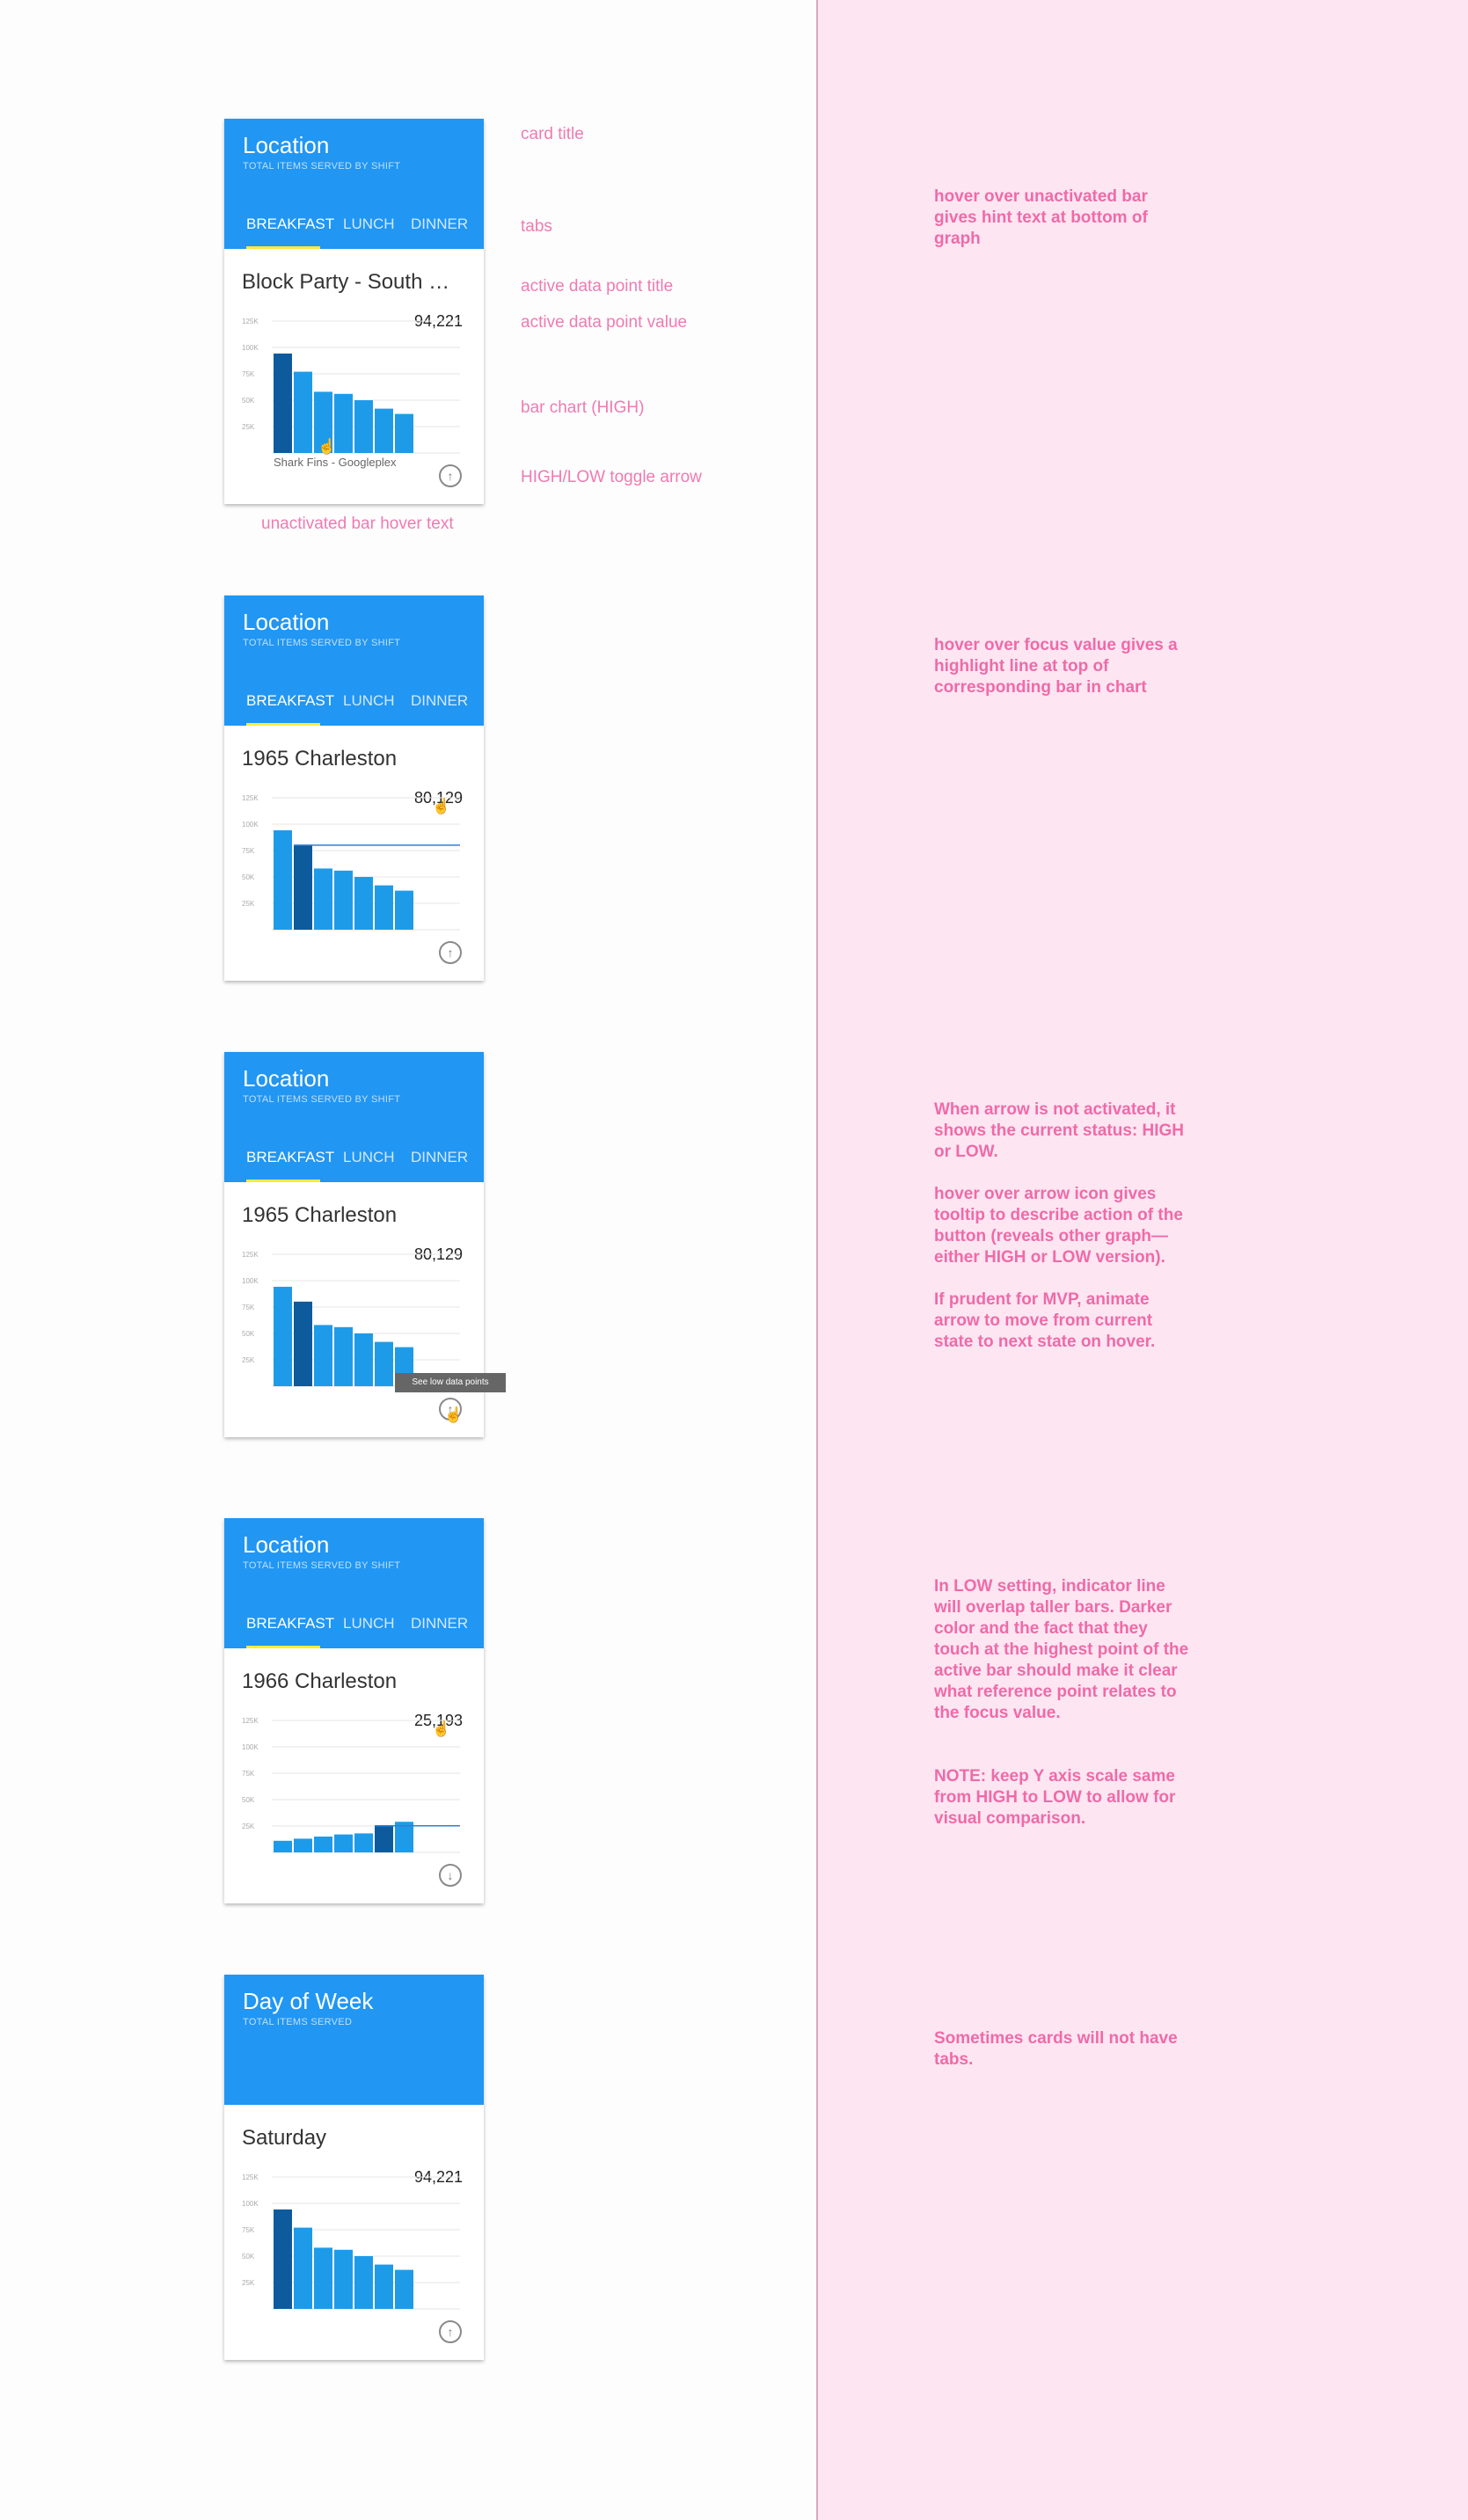 The height and width of the screenshot is (2520, 1468). What do you see at coordinates (597, 286) in the screenshot?
I see `annotation-active-title: active data point title` at bounding box center [597, 286].